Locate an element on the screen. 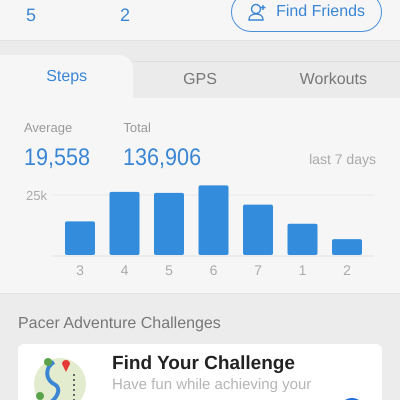 Image resolution: width=400 pixels, height=400 pixels. axis-label: 4 is located at coordinates (124, 270).